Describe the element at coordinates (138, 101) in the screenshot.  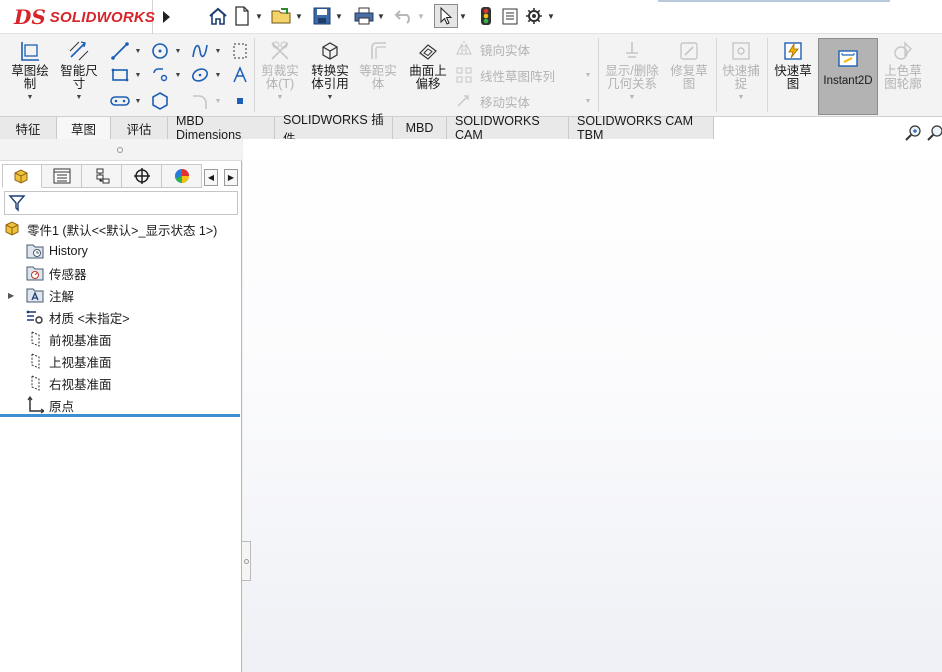
I see `slot2-dropdown-chevron-icon: ▼` at that location.